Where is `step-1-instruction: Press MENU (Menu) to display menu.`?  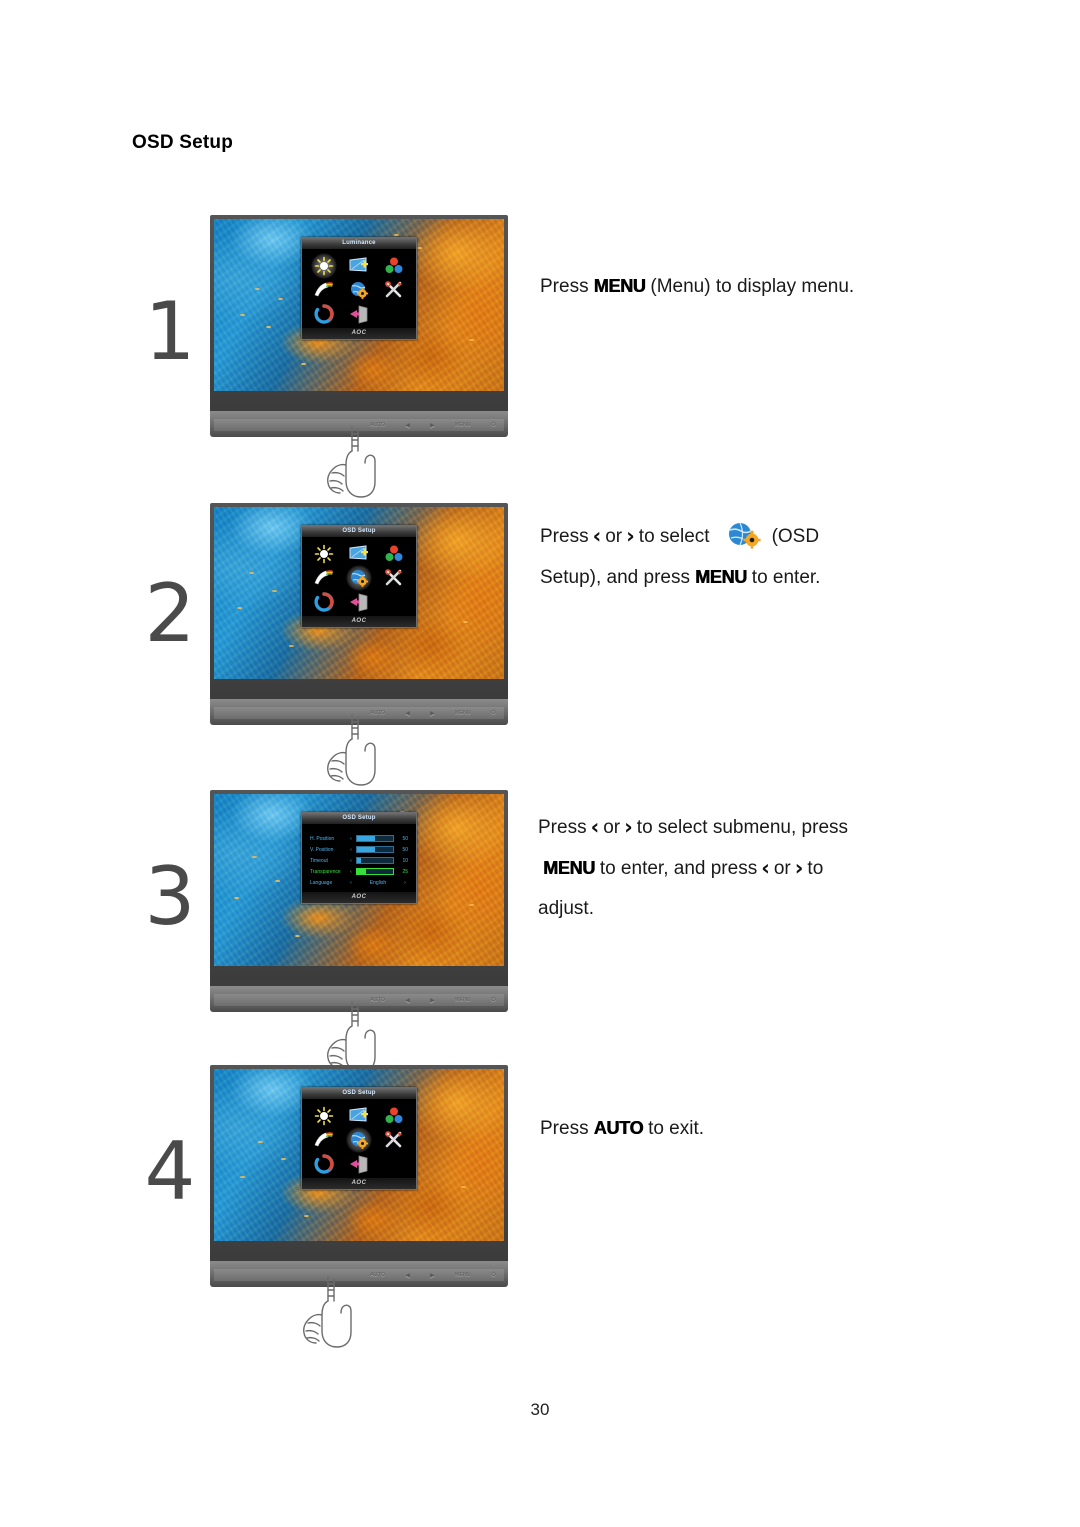 step-1-instruction: Press MENU (Menu) to display menu. is located at coordinates (775, 286).